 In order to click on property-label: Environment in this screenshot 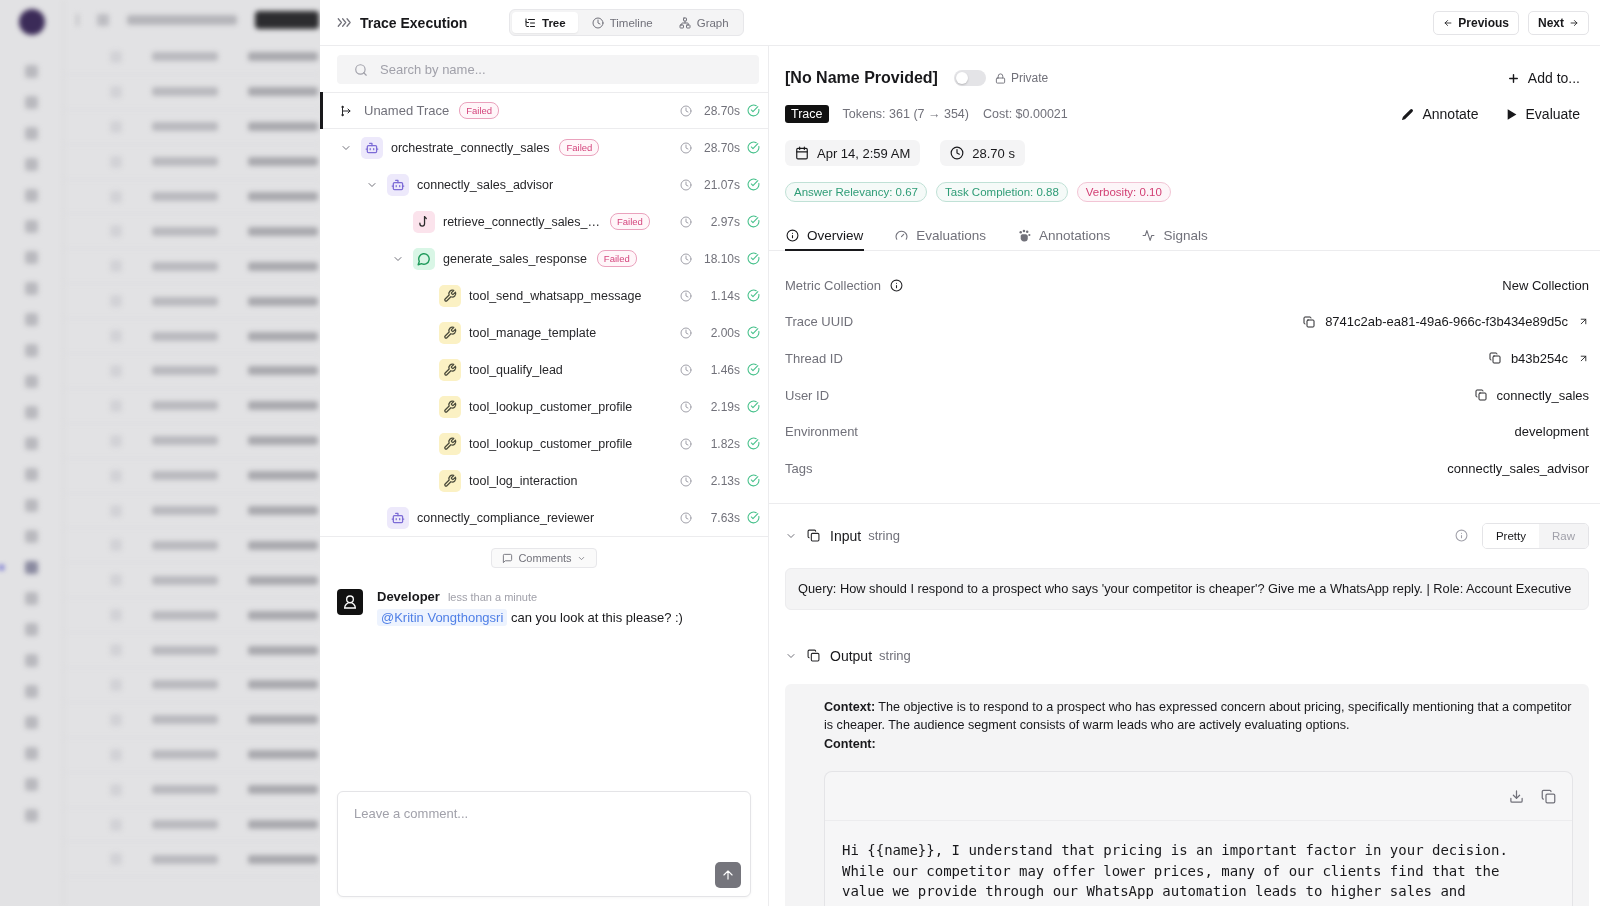, I will do `click(821, 432)`.